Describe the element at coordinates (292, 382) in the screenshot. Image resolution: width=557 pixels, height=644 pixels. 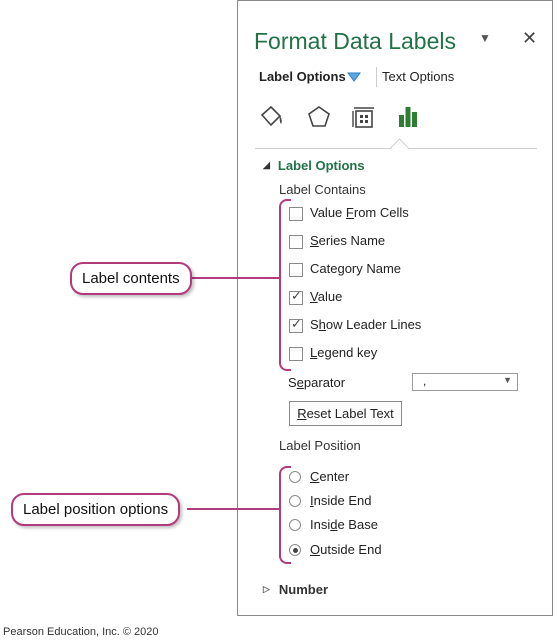
I see `separator-label-pre: S` at that location.